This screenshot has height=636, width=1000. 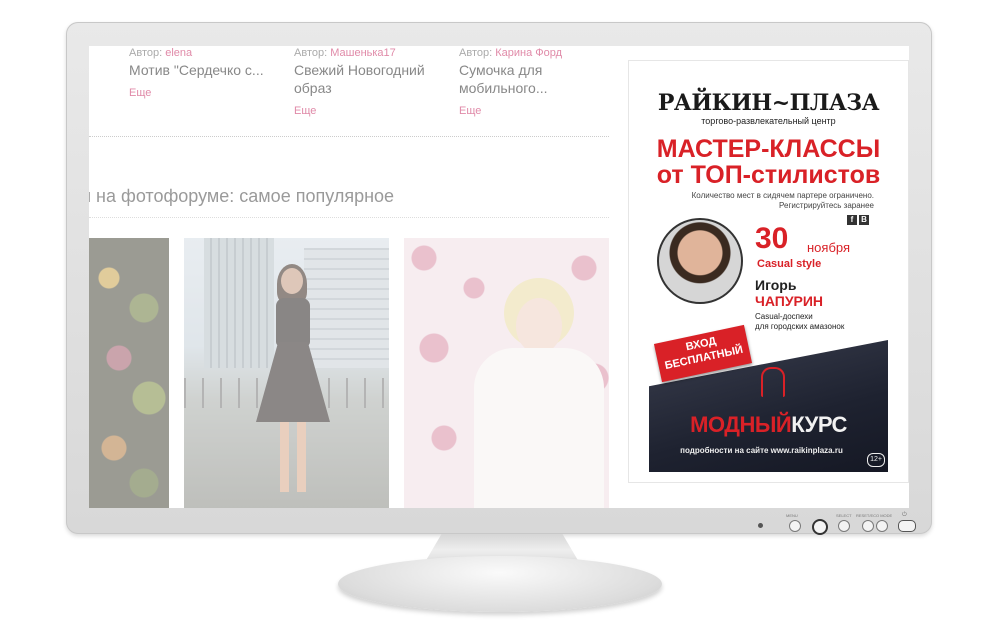 What do you see at coordinates (868, 526) in the screenshot?
I see `monitor-button-right` at bounding box center [868, 526].